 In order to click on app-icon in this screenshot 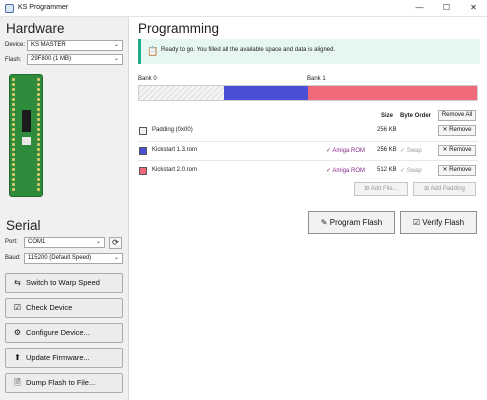, I will do `click(9, 8)`.